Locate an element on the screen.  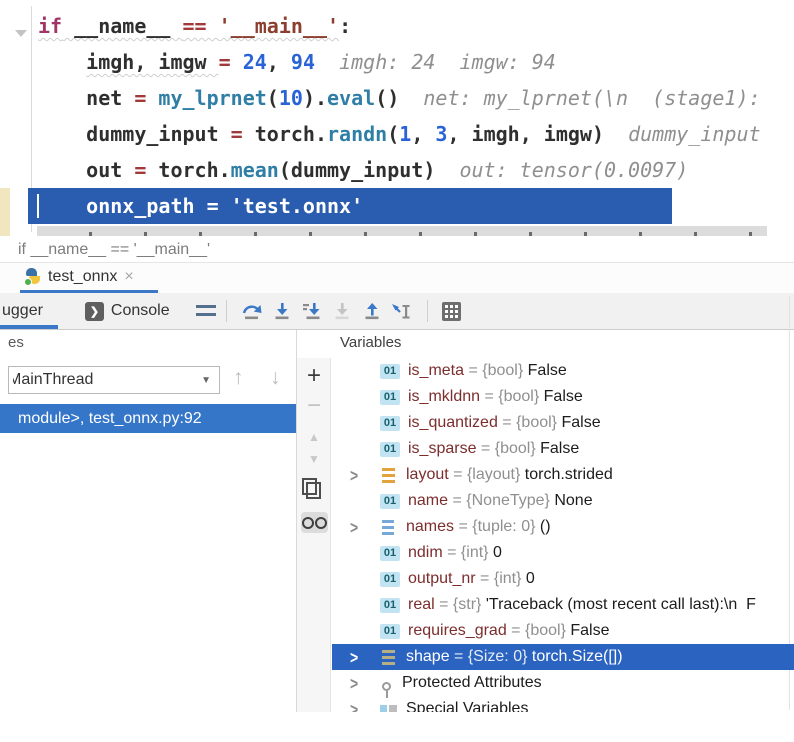
variable-name: real is located at coordinates (421, 604).